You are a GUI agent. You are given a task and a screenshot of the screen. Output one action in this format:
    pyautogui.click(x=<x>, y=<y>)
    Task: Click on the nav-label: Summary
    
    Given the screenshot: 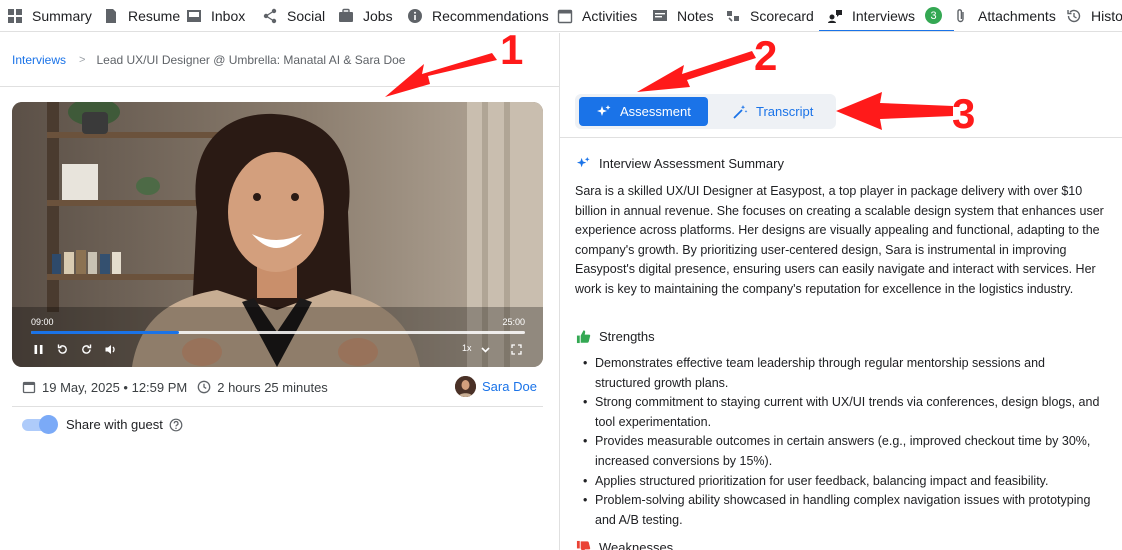 What is the action you would take?
    pyautogui.click(x=62, y=15)
    